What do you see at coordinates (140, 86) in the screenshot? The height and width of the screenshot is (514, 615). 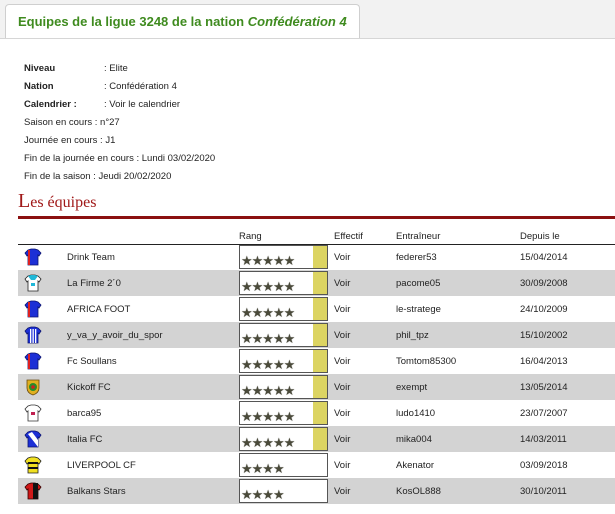 I see `nation-value: : Confédération 4` at bounding box center [140, 86].